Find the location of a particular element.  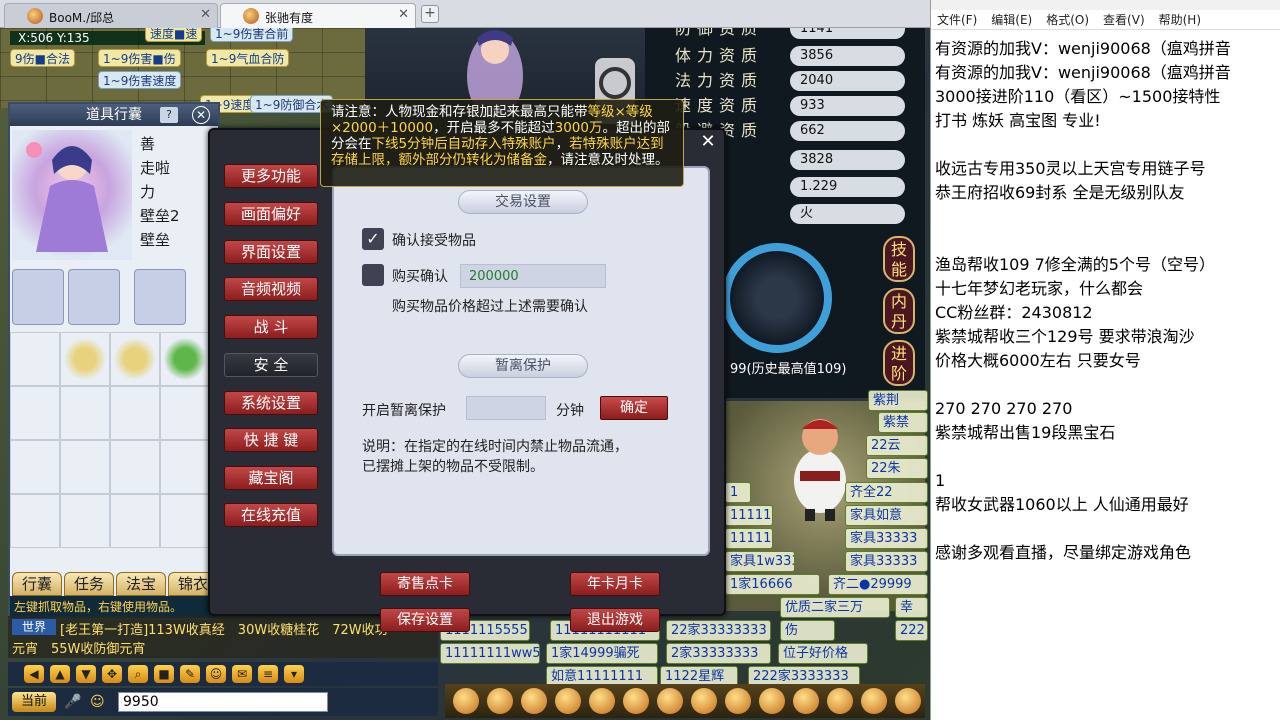

microphone-icon: 🎤 is located at coordinates (72, 702).